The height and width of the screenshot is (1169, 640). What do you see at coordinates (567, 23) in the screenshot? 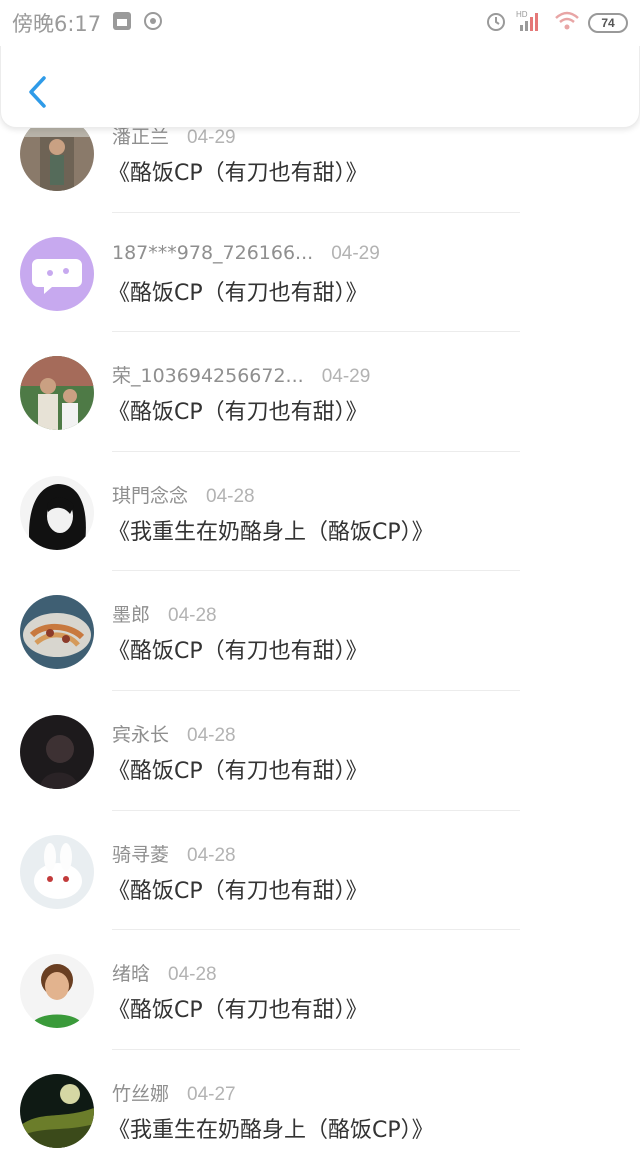
I see `wifi-icon` at bounding box center [567, 23].